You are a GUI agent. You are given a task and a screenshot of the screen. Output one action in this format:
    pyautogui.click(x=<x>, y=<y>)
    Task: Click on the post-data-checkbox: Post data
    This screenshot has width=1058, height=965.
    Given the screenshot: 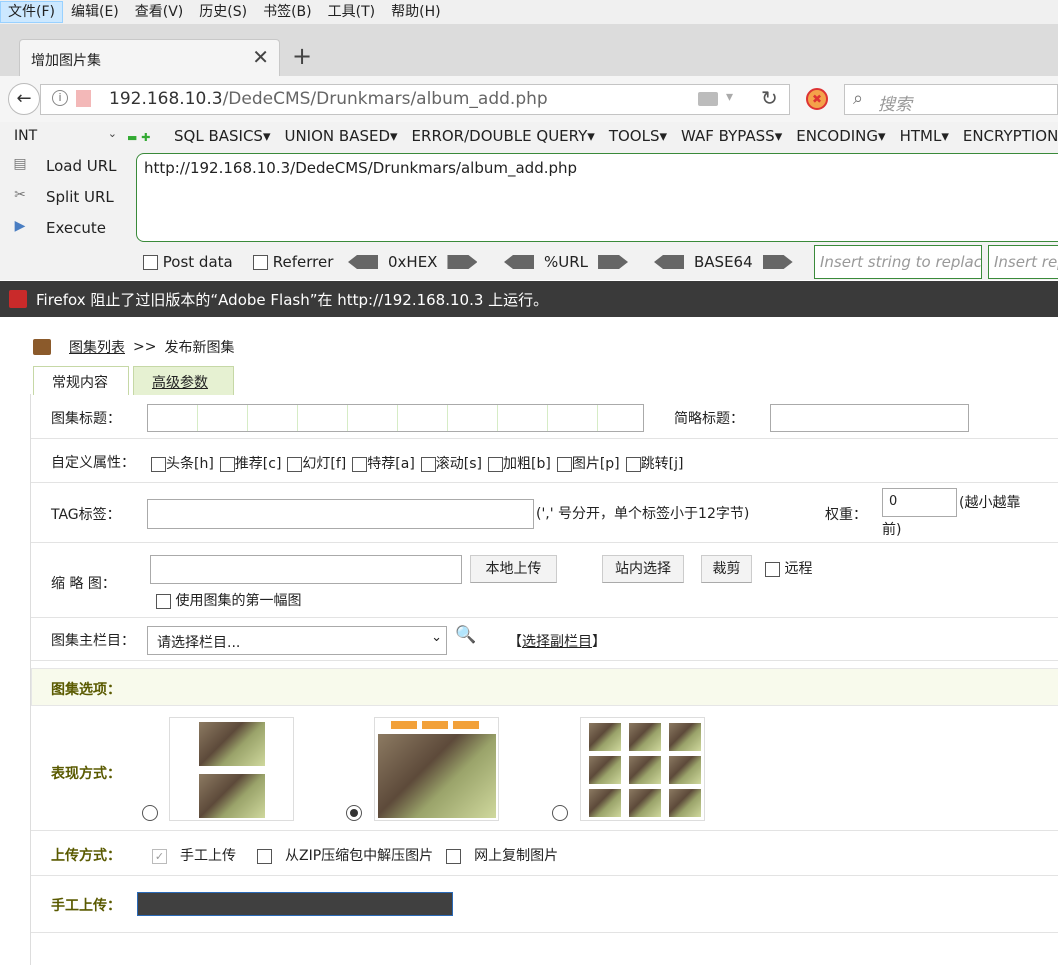 What is the action you would take?
    pyautogui.click(x=188, y=262)
    